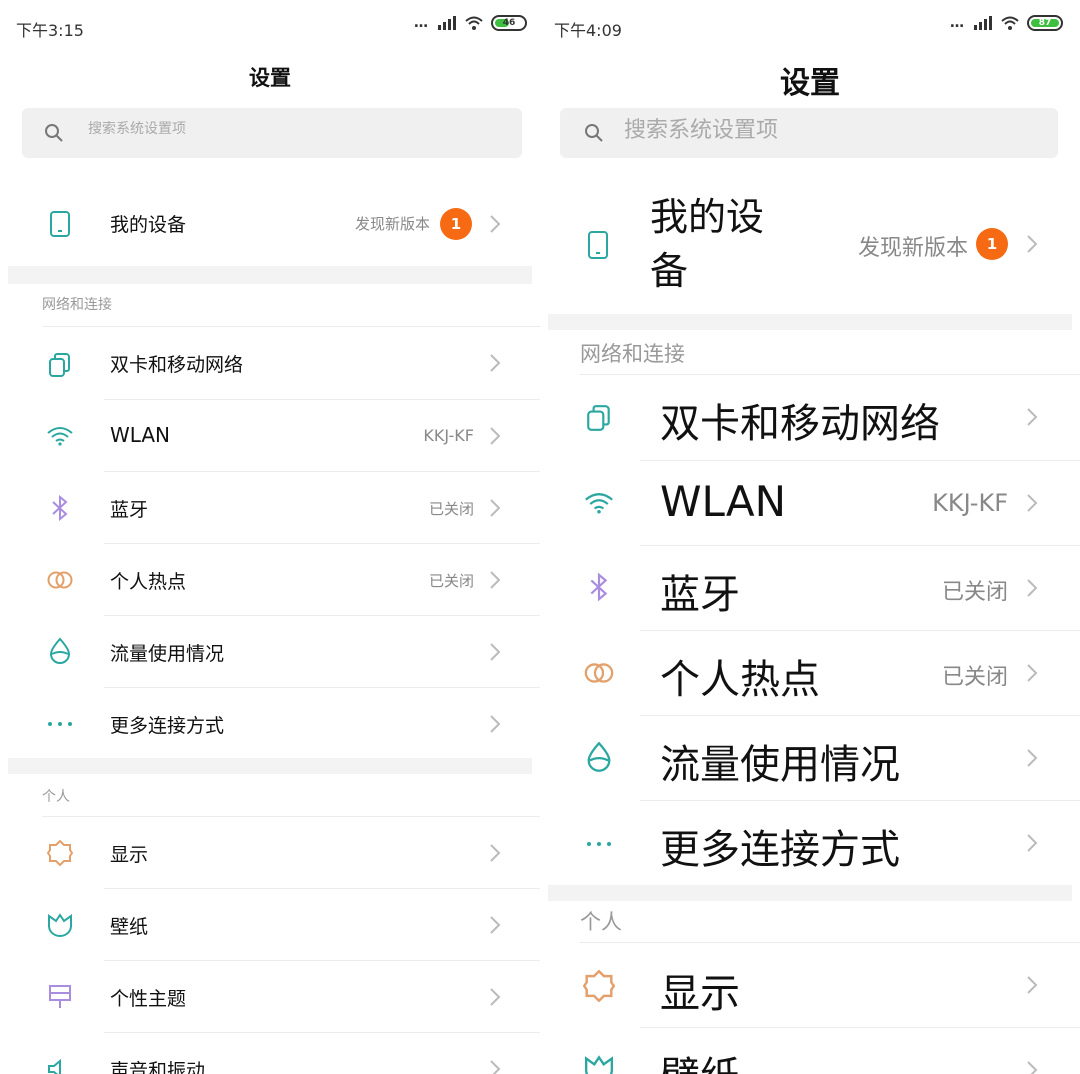 This screenshot has width=1080, height=1074. Describe the element at coordinates (60, 853) in the screenshot. I see `display-brightness-icon` at that location.